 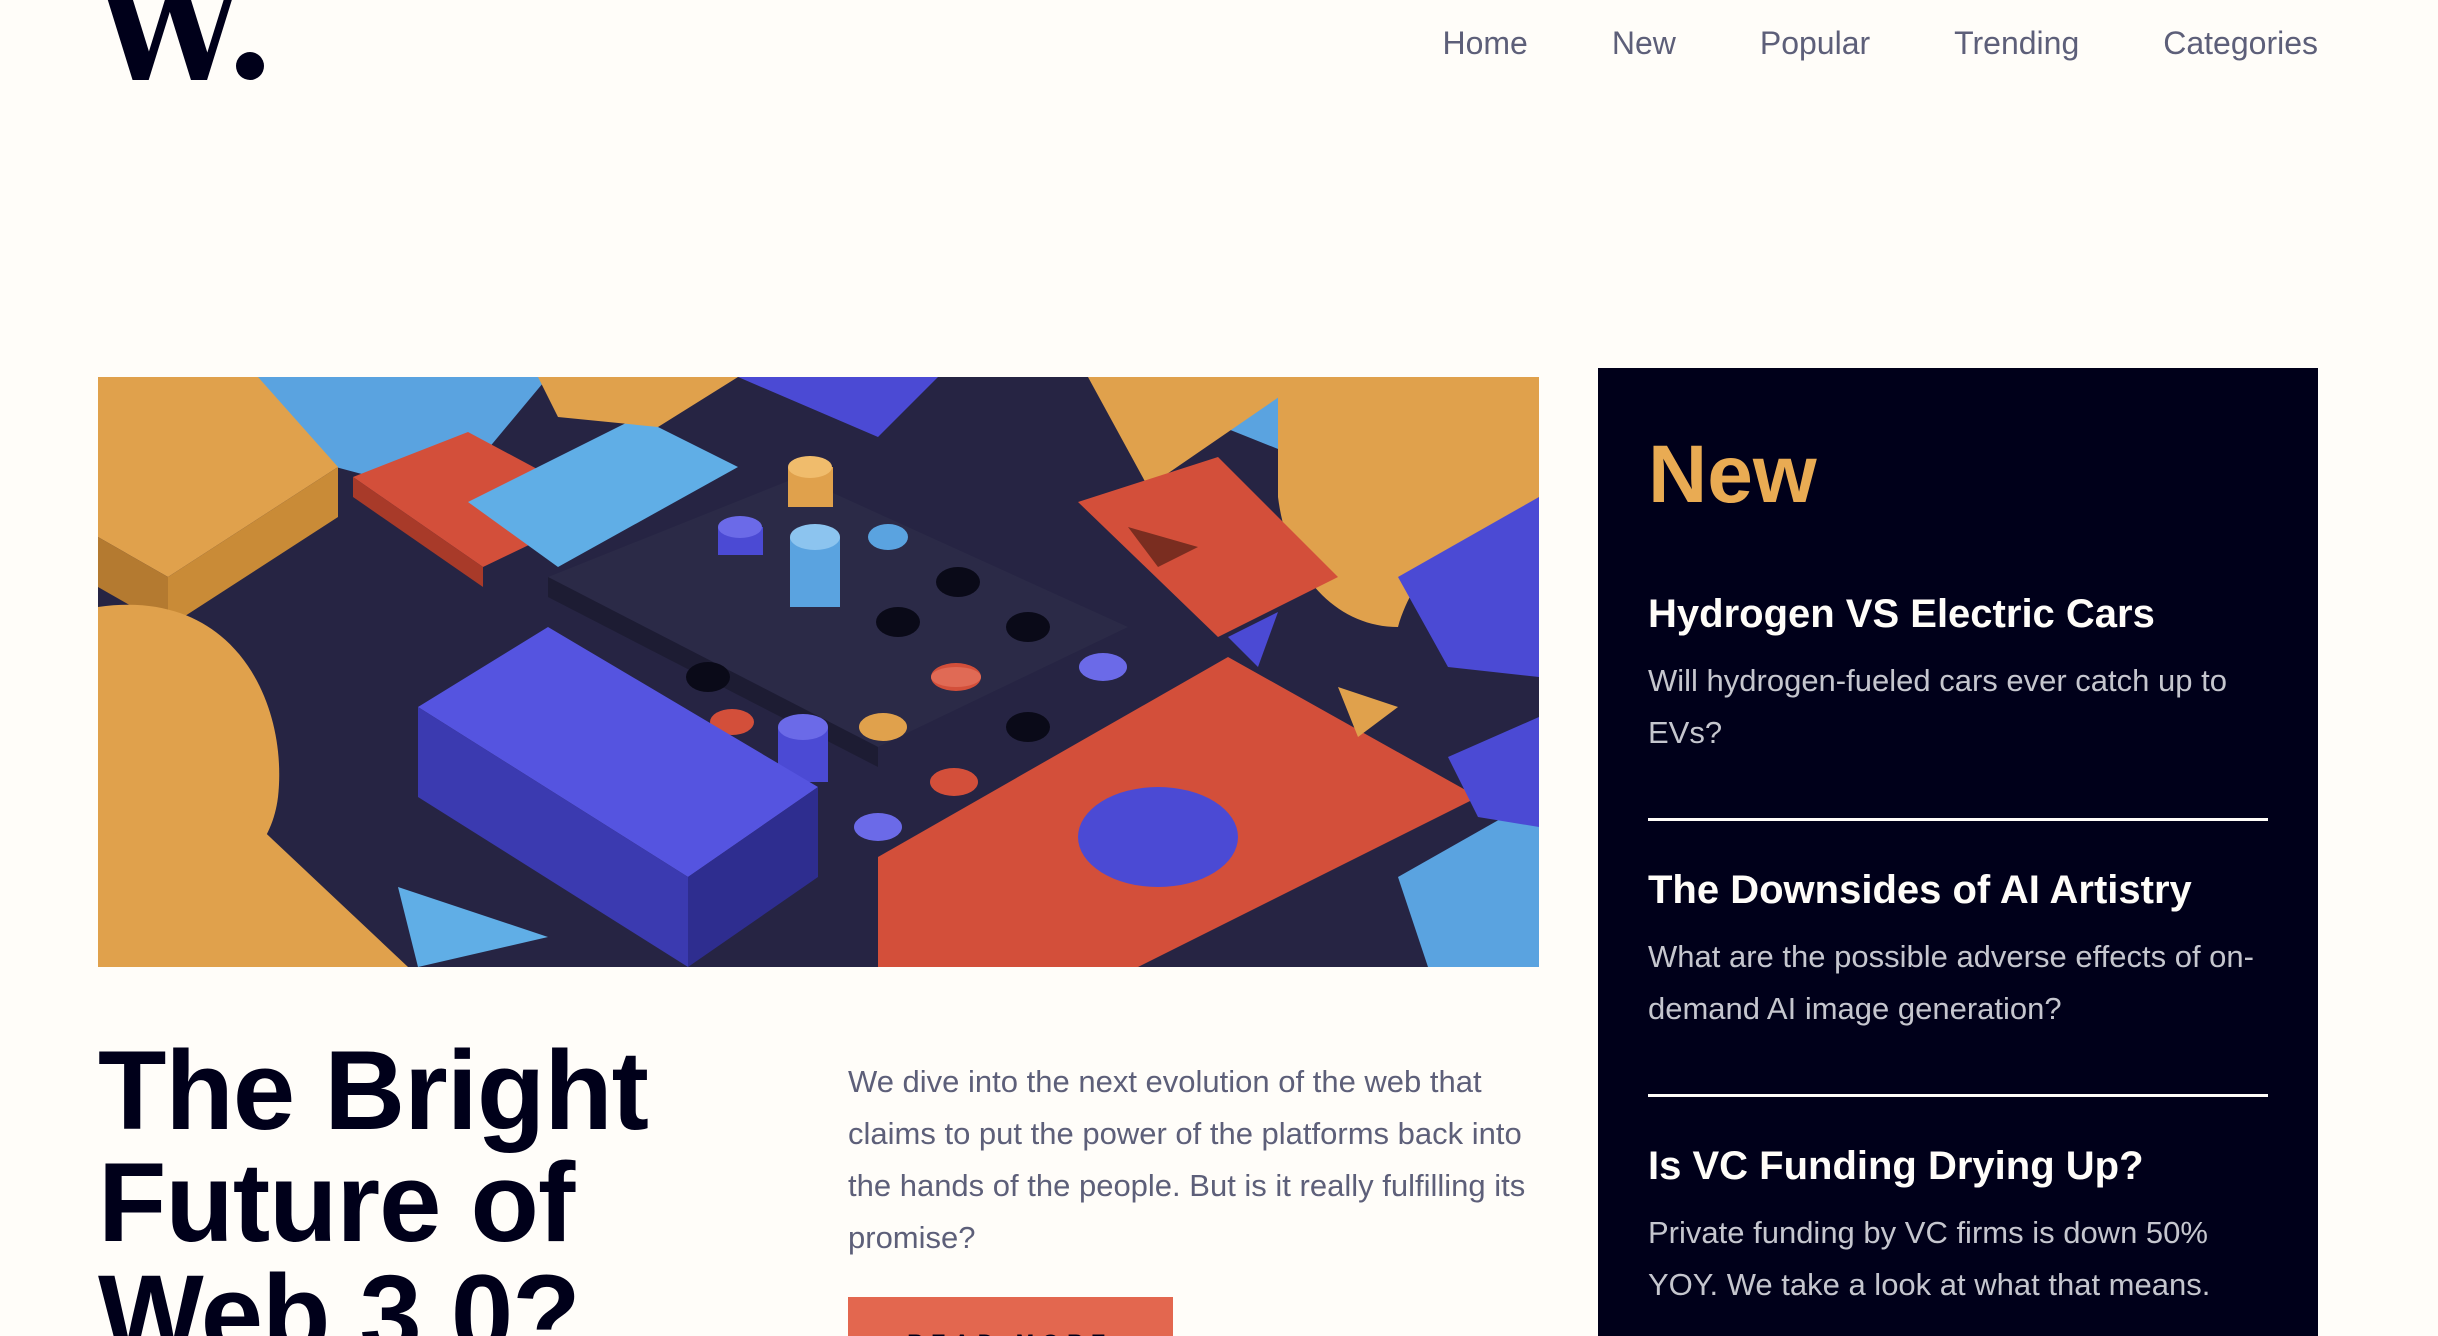 I want to click on site-logo: W, so click(x=181, y=50).